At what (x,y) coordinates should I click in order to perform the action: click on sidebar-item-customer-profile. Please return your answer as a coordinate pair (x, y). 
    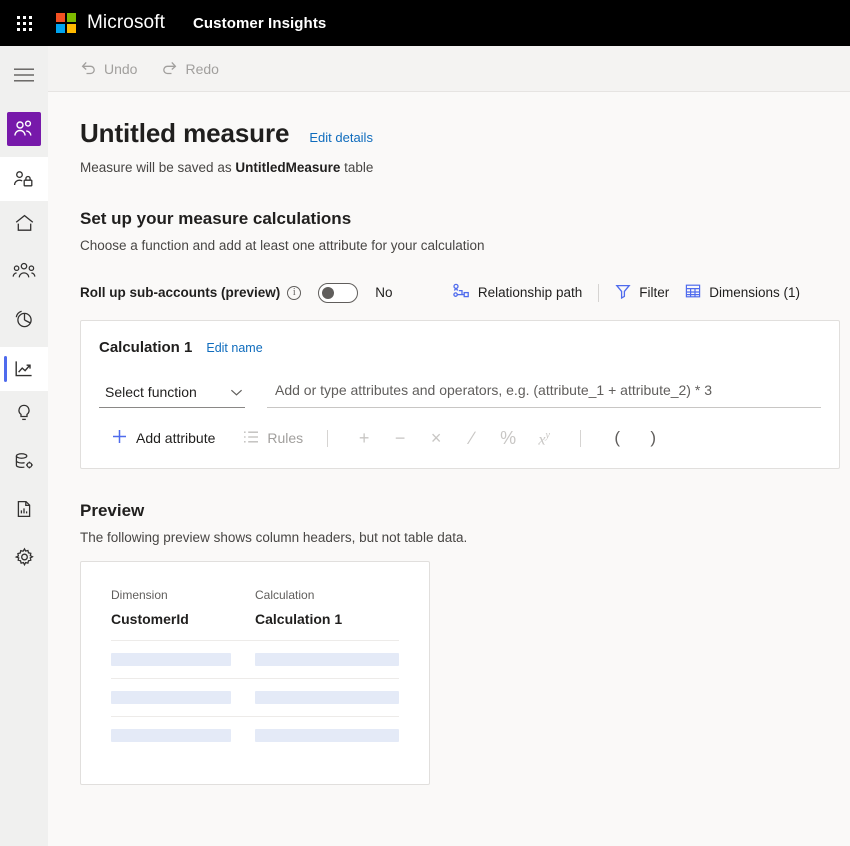
    Looking at the image, I should click on (24, 179).